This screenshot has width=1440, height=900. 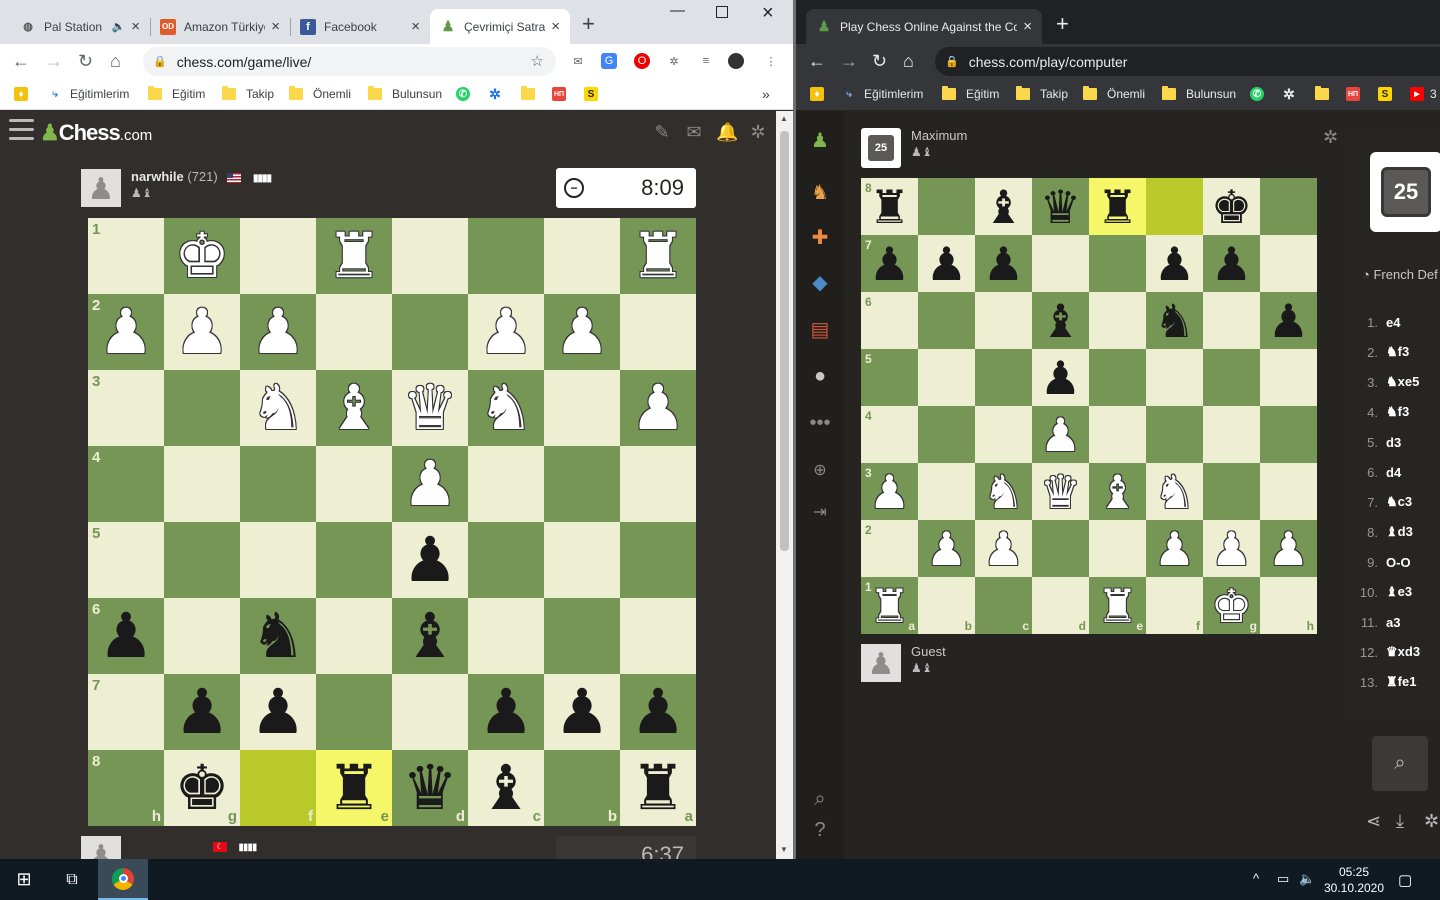 I want to click on address-bar: 🔒 chess.com/game/live/ ☆, so click(x=349, y=61).